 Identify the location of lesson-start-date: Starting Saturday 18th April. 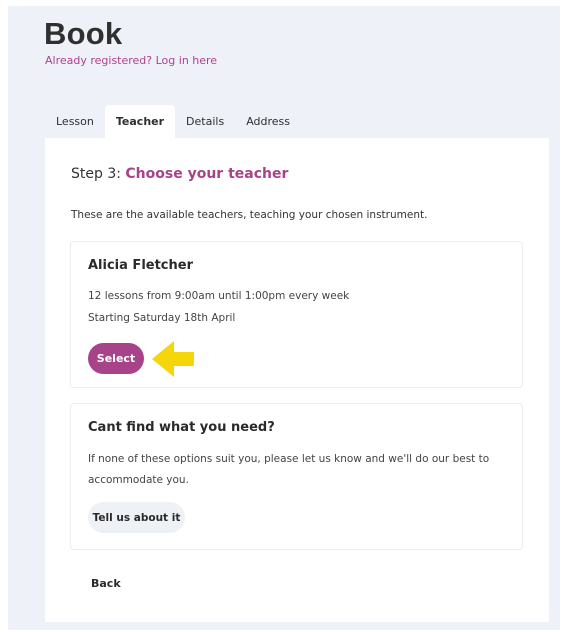
(162, 318).